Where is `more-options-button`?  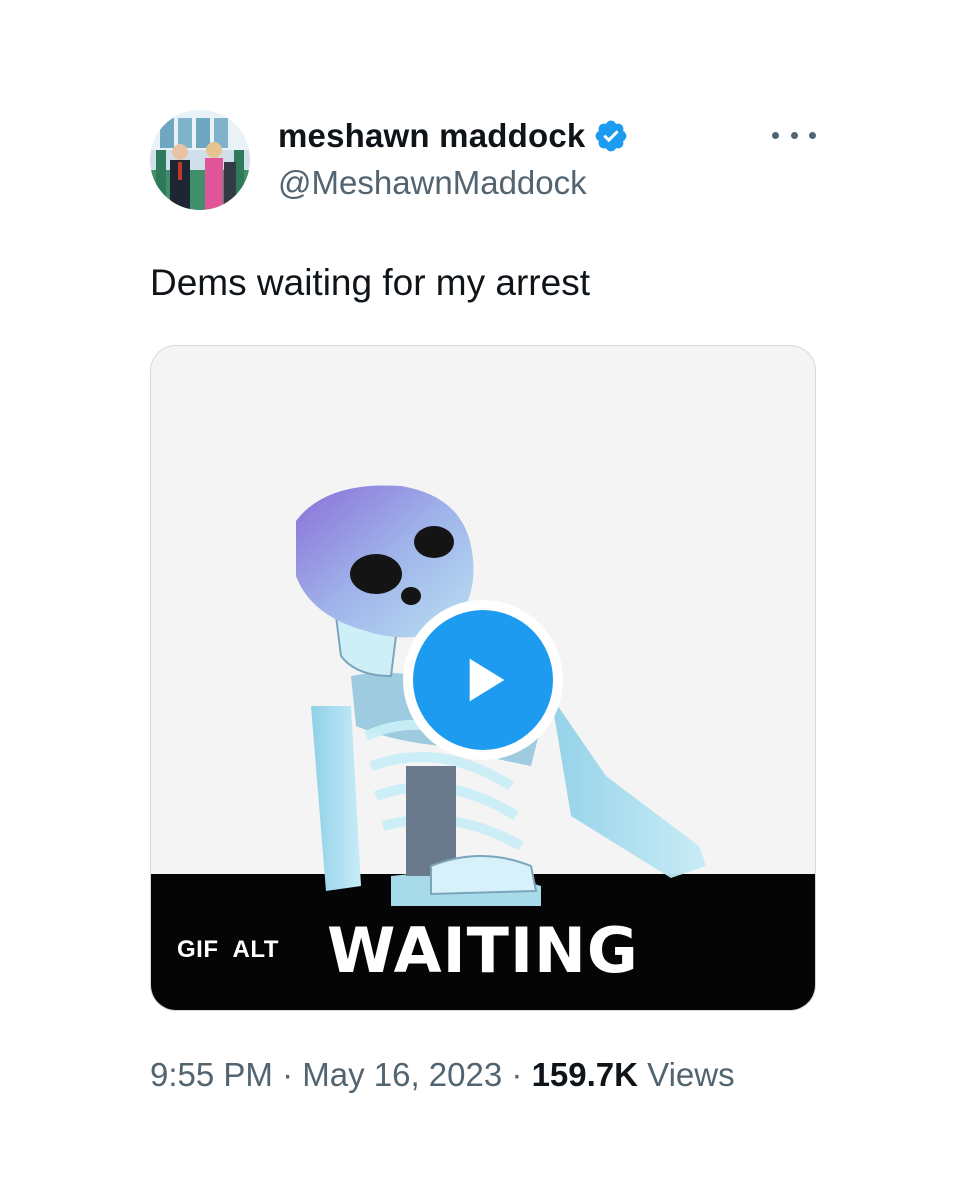
more-options-button is located at coordinates (794, 135).